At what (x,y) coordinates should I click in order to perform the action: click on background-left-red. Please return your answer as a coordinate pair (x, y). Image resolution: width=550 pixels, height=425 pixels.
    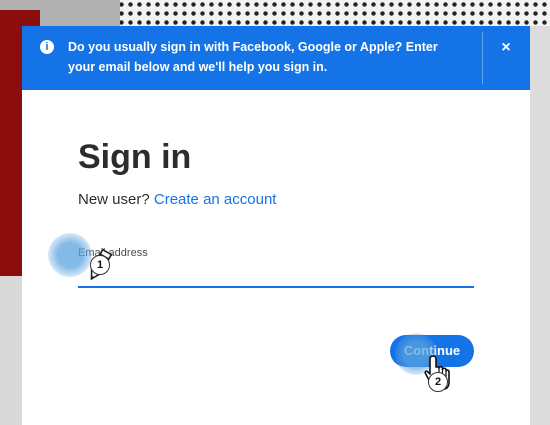
    Looking at the image, I should click on (11, 151).